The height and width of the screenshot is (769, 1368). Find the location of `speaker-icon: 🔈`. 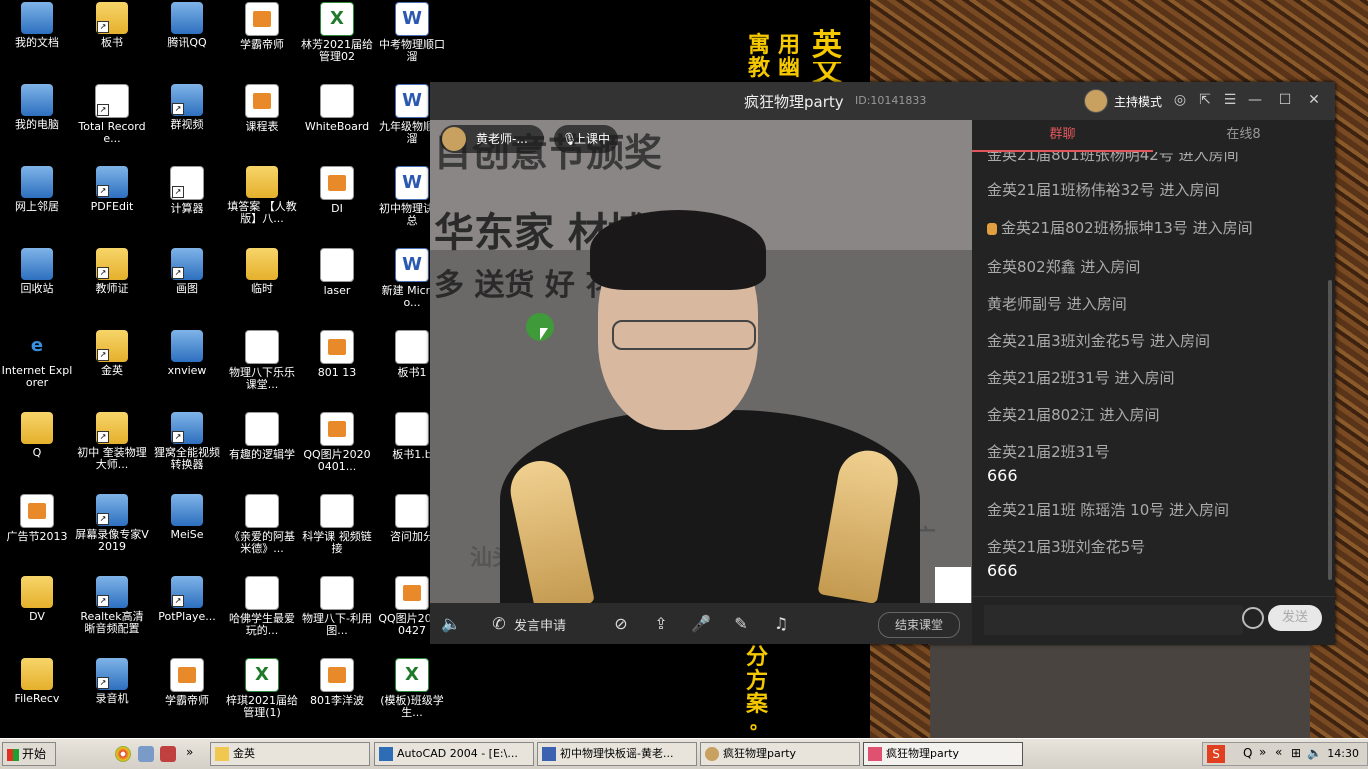

speaker-icon: 🔈 is located at coordinates (451, 624).